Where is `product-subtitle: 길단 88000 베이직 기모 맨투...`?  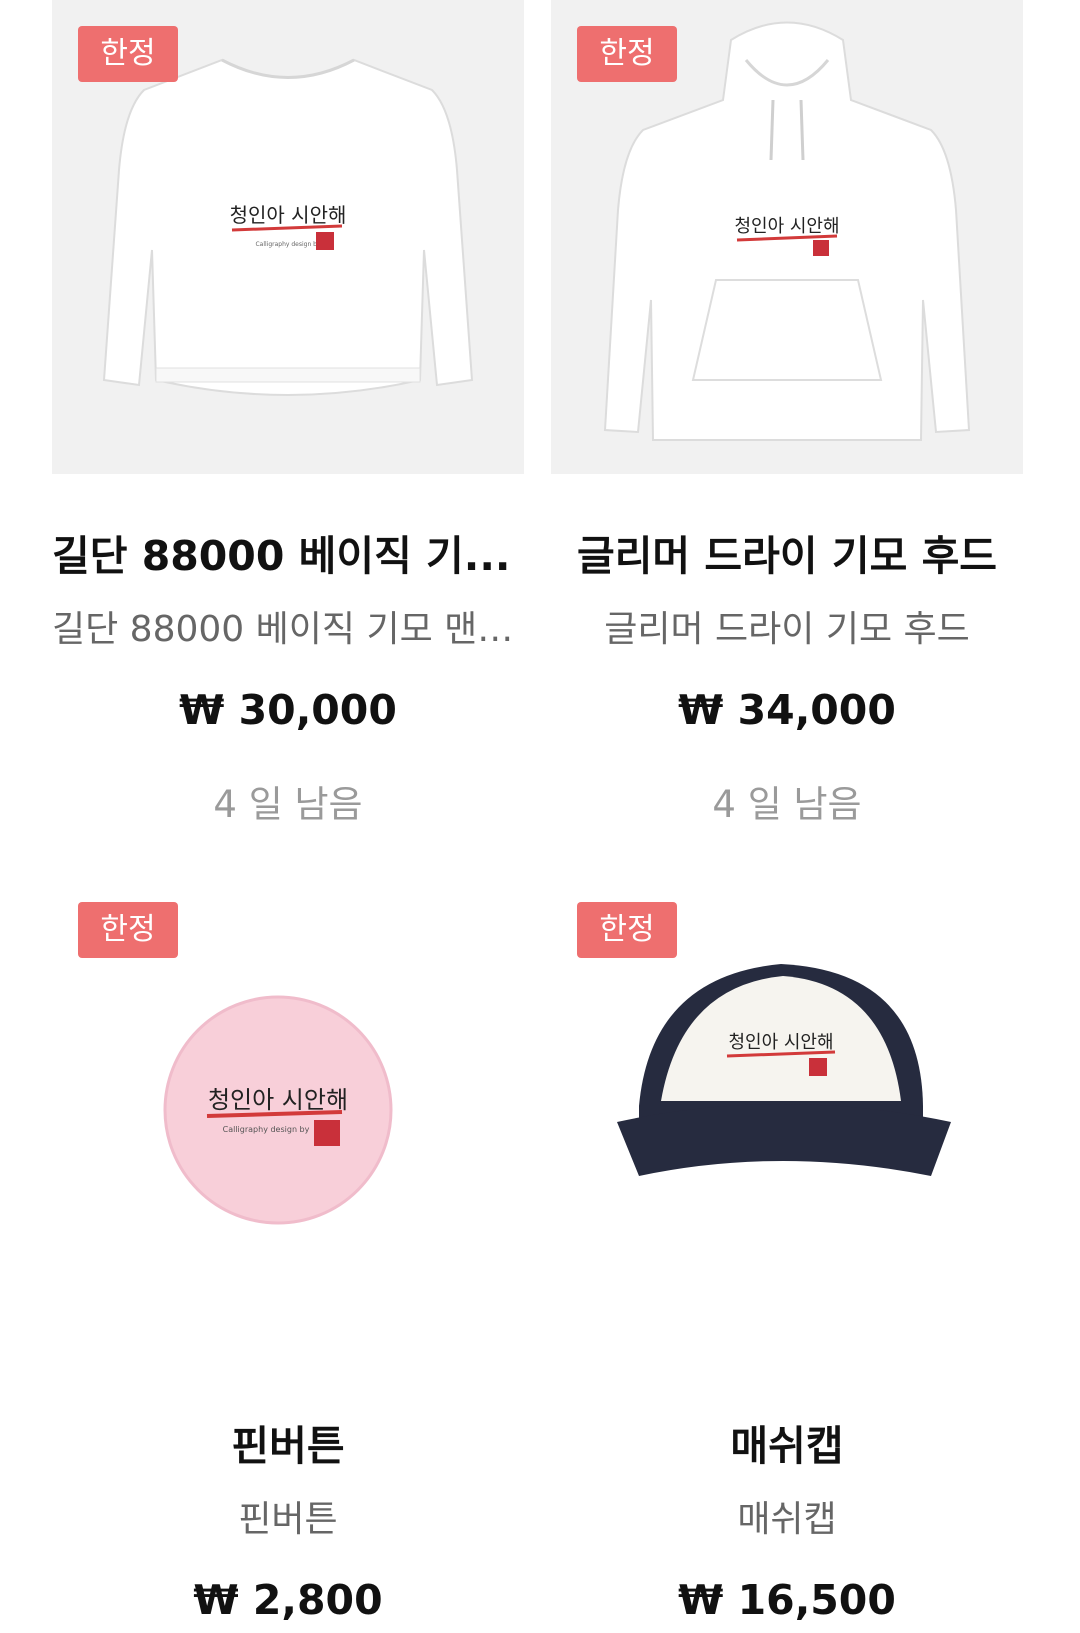
product-subtitle: 길단 88000 베이직 기모 맨투... is located at coordinates (288, 629).